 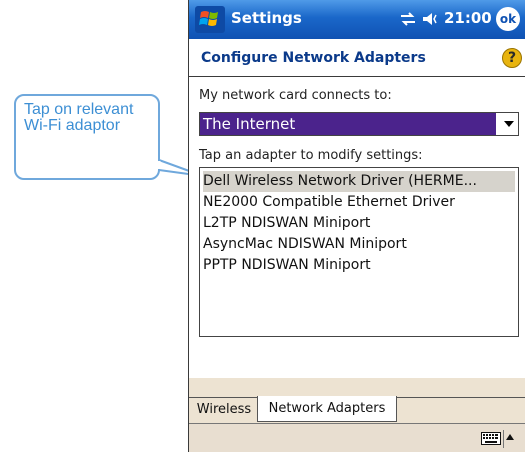 I want to click on dropdown-selected-value: The Internet, so click(x=348, y=124).